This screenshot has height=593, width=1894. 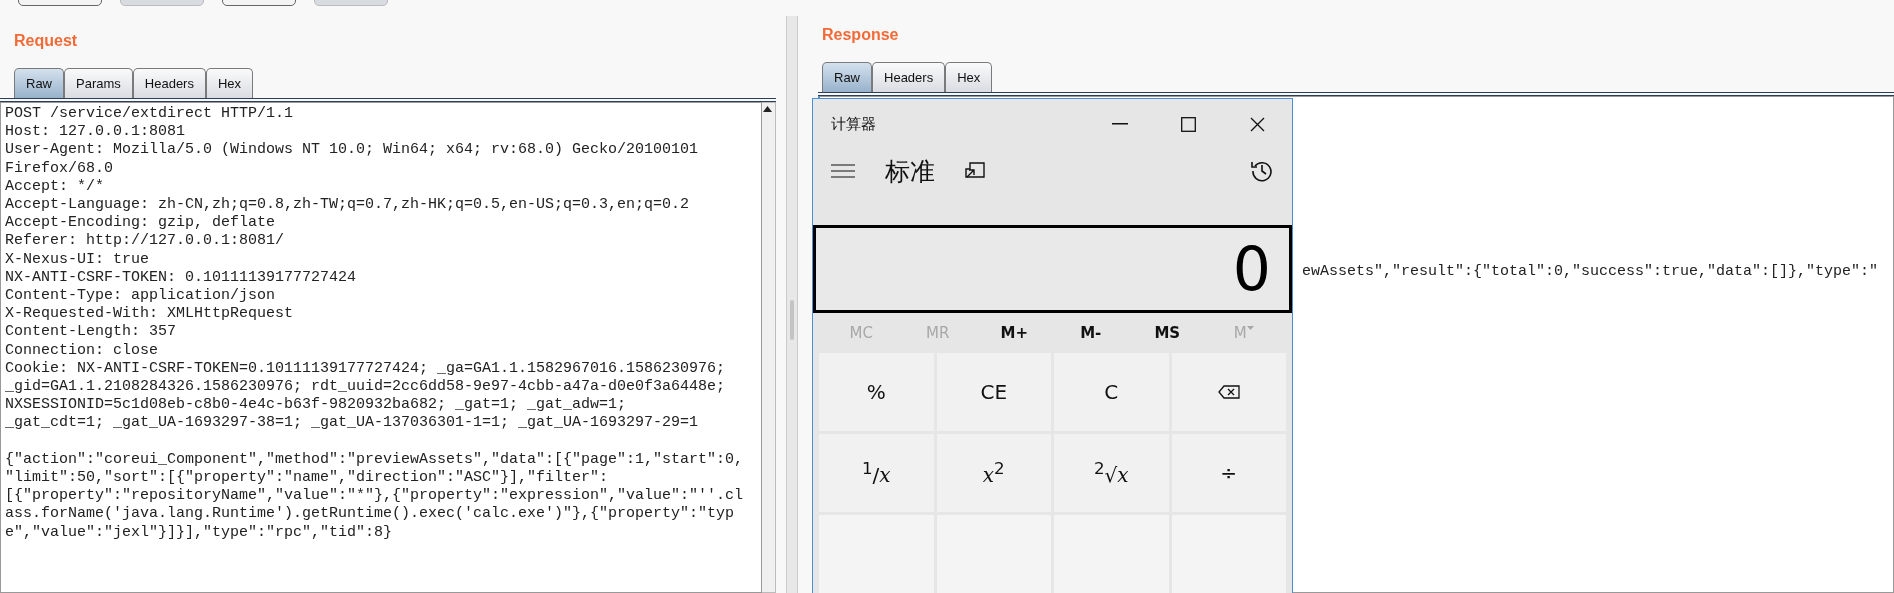 I want to click on request-line: User-Agent: Mozilla/5.0 (Windows NT 10.0; Win64; x64; rv:68.0) Gecko/20100101, so click(x=352, y=150).